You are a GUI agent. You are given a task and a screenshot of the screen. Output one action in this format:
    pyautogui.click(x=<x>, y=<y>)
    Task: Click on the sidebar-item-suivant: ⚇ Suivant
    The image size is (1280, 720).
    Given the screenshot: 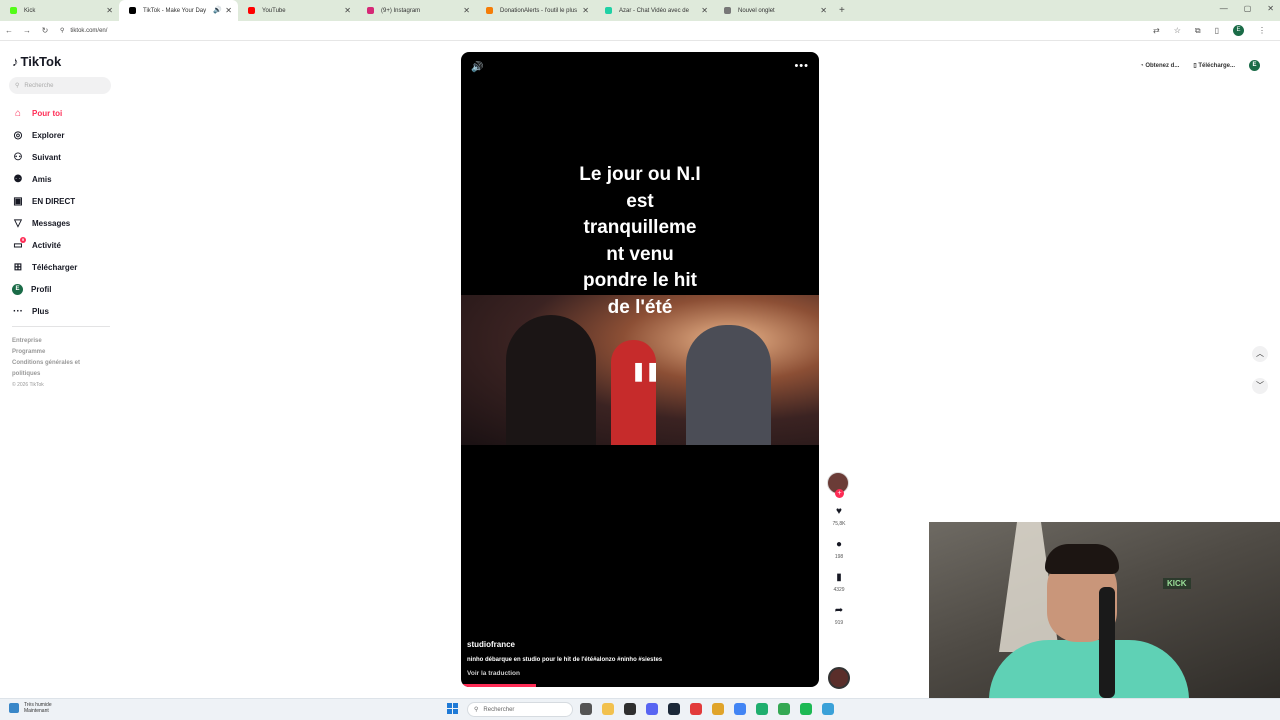 What is the action you would take?
    pyautogui.click(x=62, y=157)
    